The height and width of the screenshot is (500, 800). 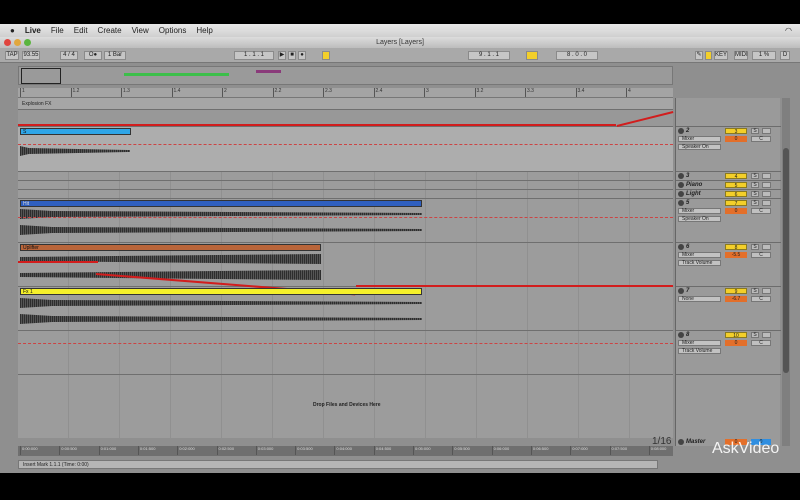 I want to click on track-header: 6 8 S Mixer Track Volume -5.5 C, so click(x=728, y=265).